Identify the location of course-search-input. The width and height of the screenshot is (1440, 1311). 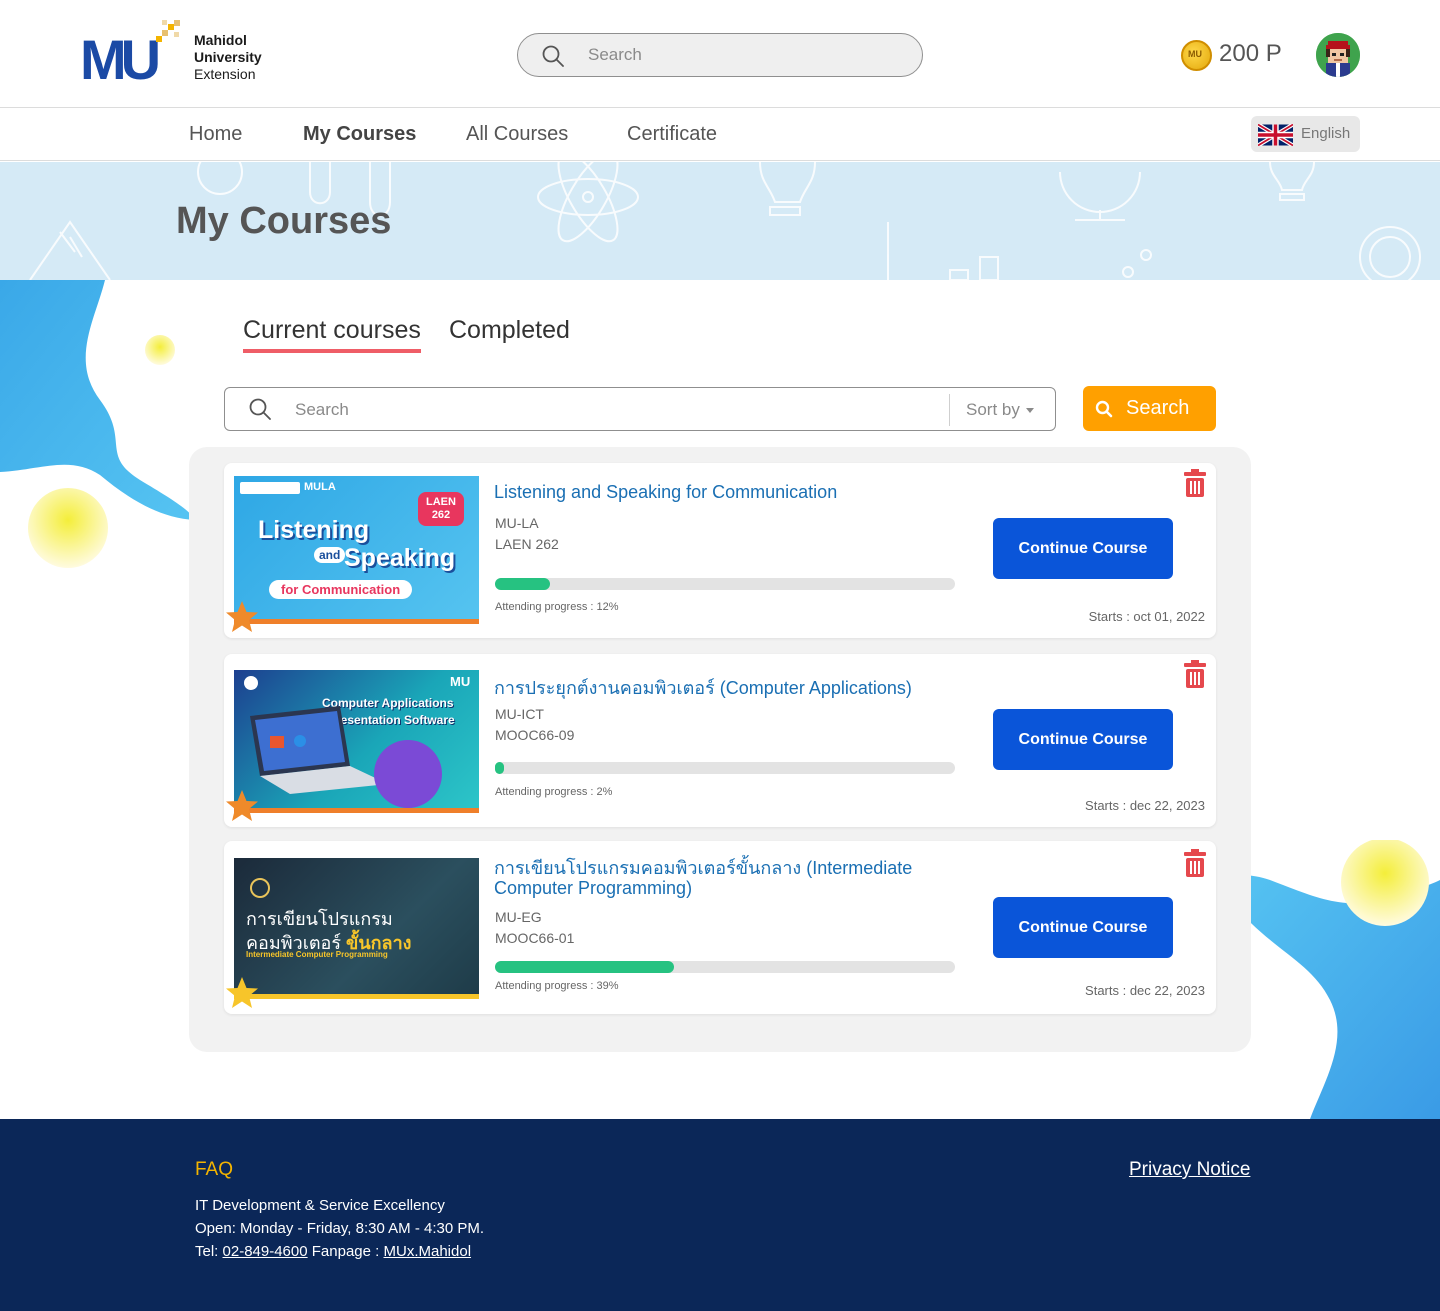
(595, 410).